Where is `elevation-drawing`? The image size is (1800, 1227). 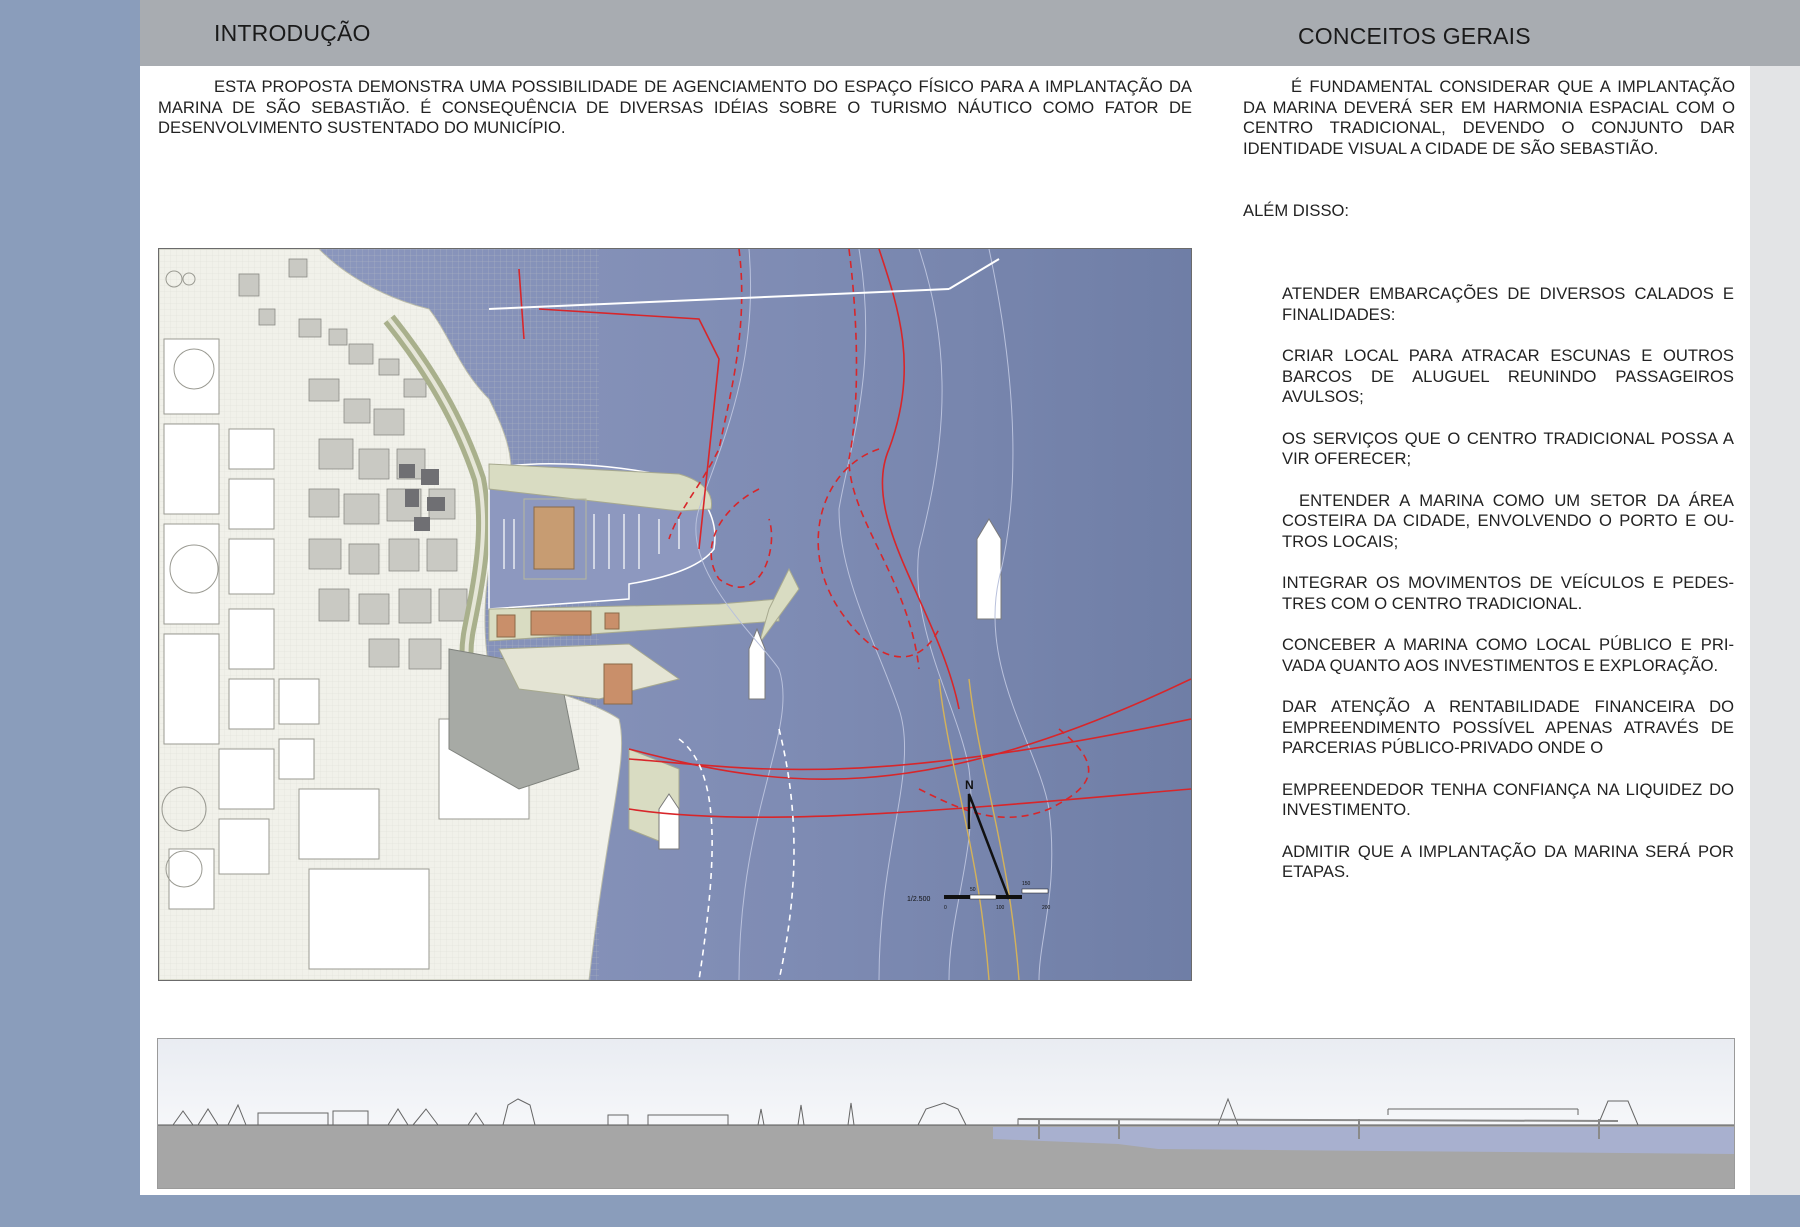
elevation-drawing is located at coordinates (946, 1113).